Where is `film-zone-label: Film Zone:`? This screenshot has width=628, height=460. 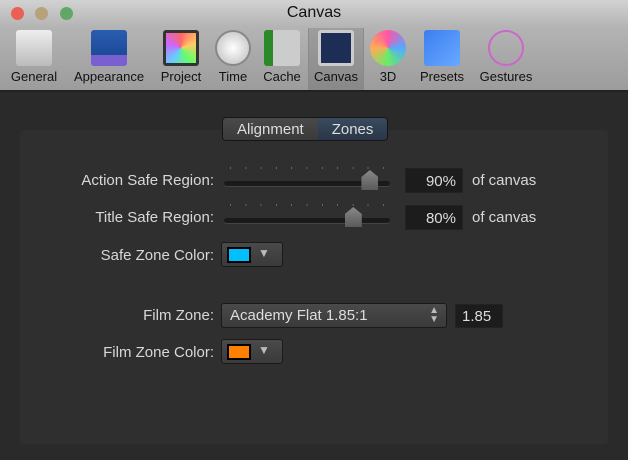 film-zone-label: Film Zone: is located at coordinates (178, 315).